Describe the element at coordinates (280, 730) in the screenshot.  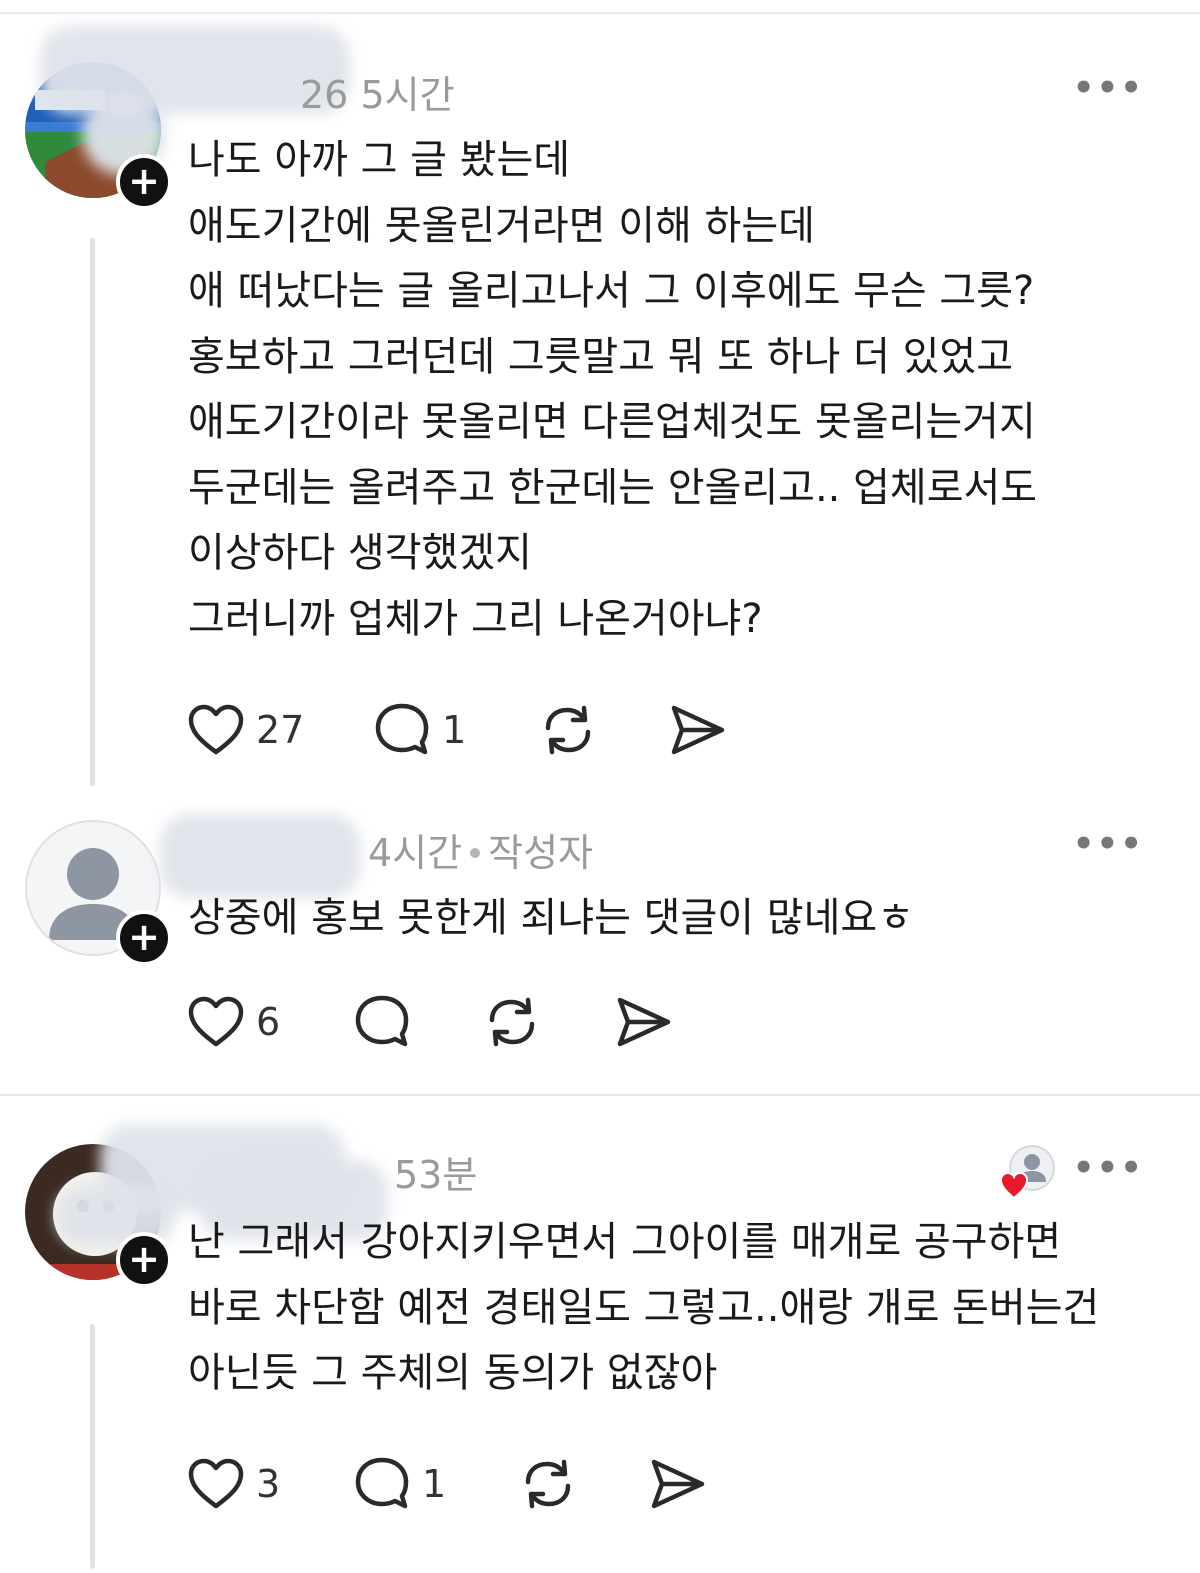
I see `like-count: 27` at that location.